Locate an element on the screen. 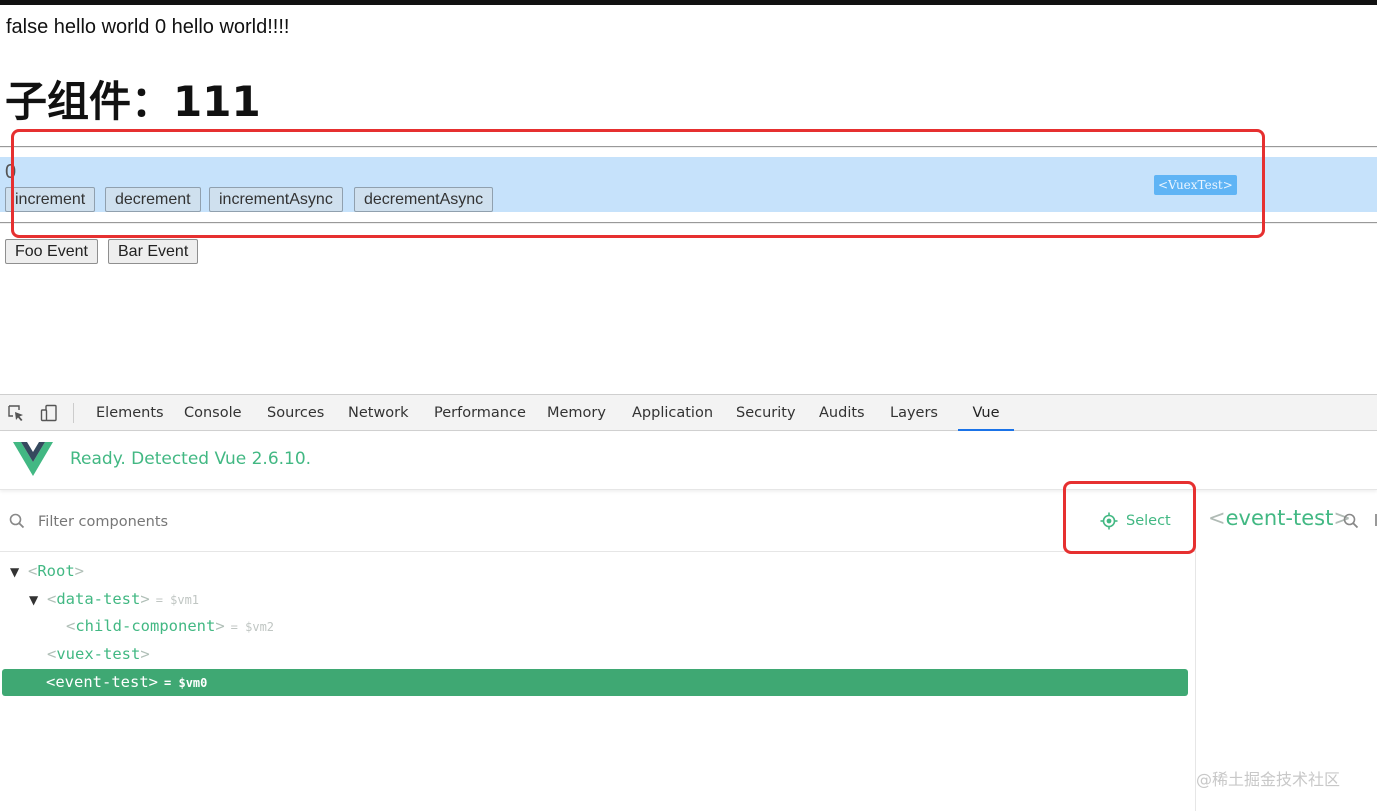 Image resolution: width=1377 pixels, height=811 pixels. inspect-element-icon is located at coordinates (16, 413).